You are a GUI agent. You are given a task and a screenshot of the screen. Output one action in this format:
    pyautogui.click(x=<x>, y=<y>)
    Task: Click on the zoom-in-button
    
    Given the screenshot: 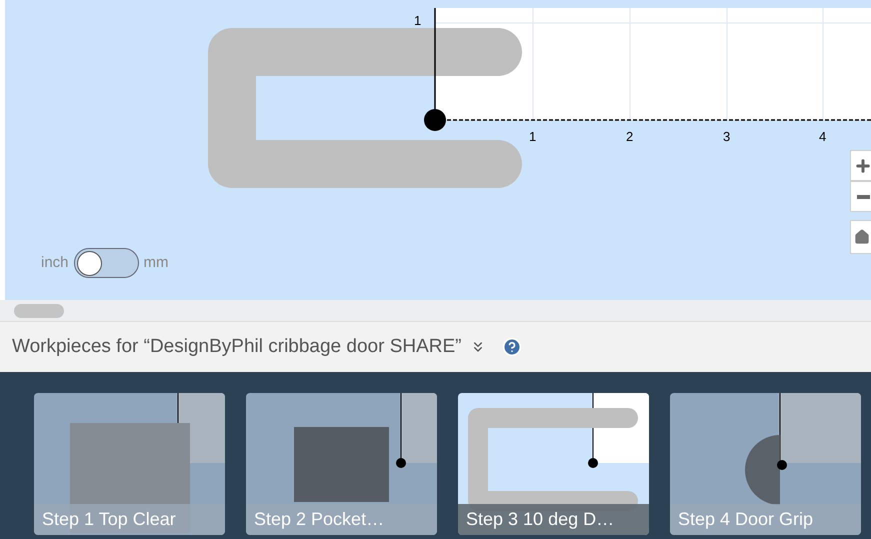 What is the action you would take?
    pyautogui.click(x=860, y=165)
    